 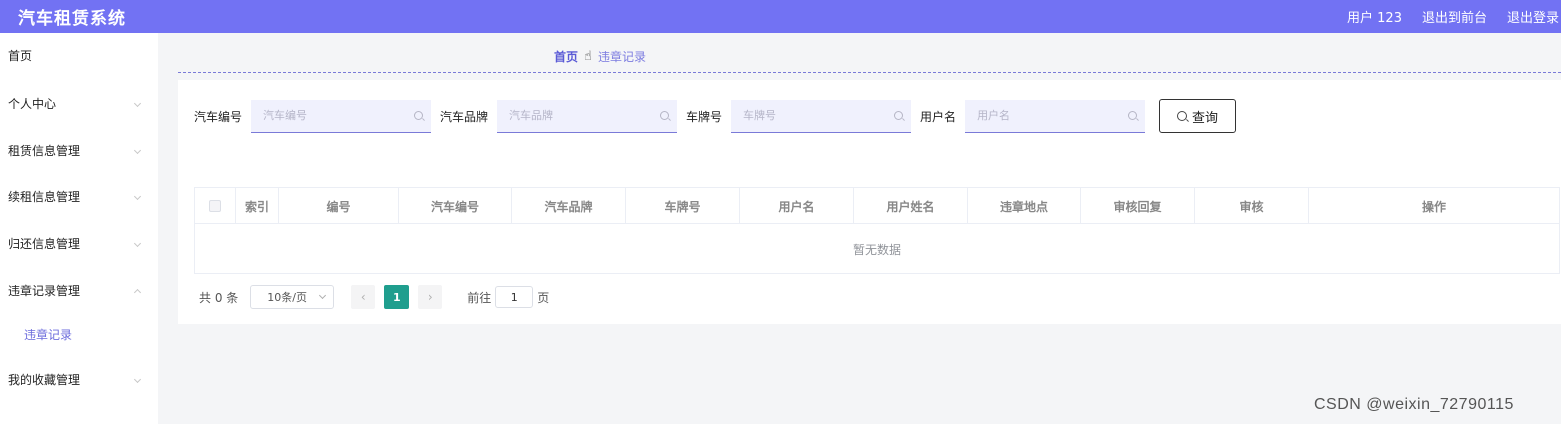 I want to click on user-name: 用户 123, so click(x=1374, y=18).